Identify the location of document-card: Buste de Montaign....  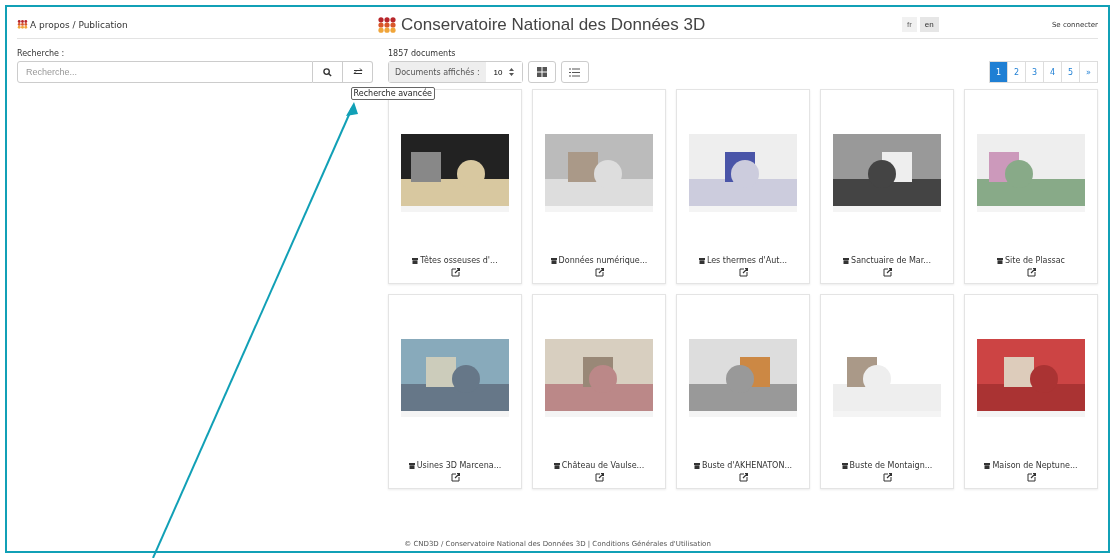
(887, 391).